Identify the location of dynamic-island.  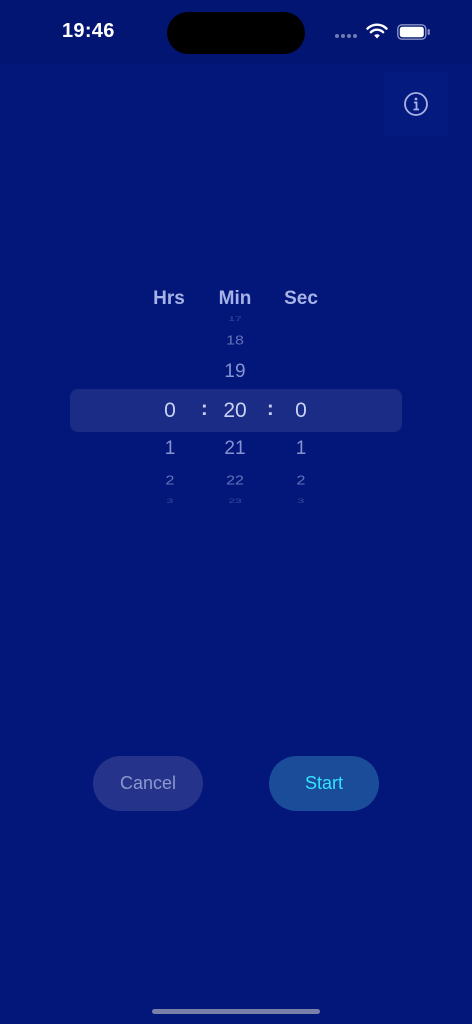
(236, 33).